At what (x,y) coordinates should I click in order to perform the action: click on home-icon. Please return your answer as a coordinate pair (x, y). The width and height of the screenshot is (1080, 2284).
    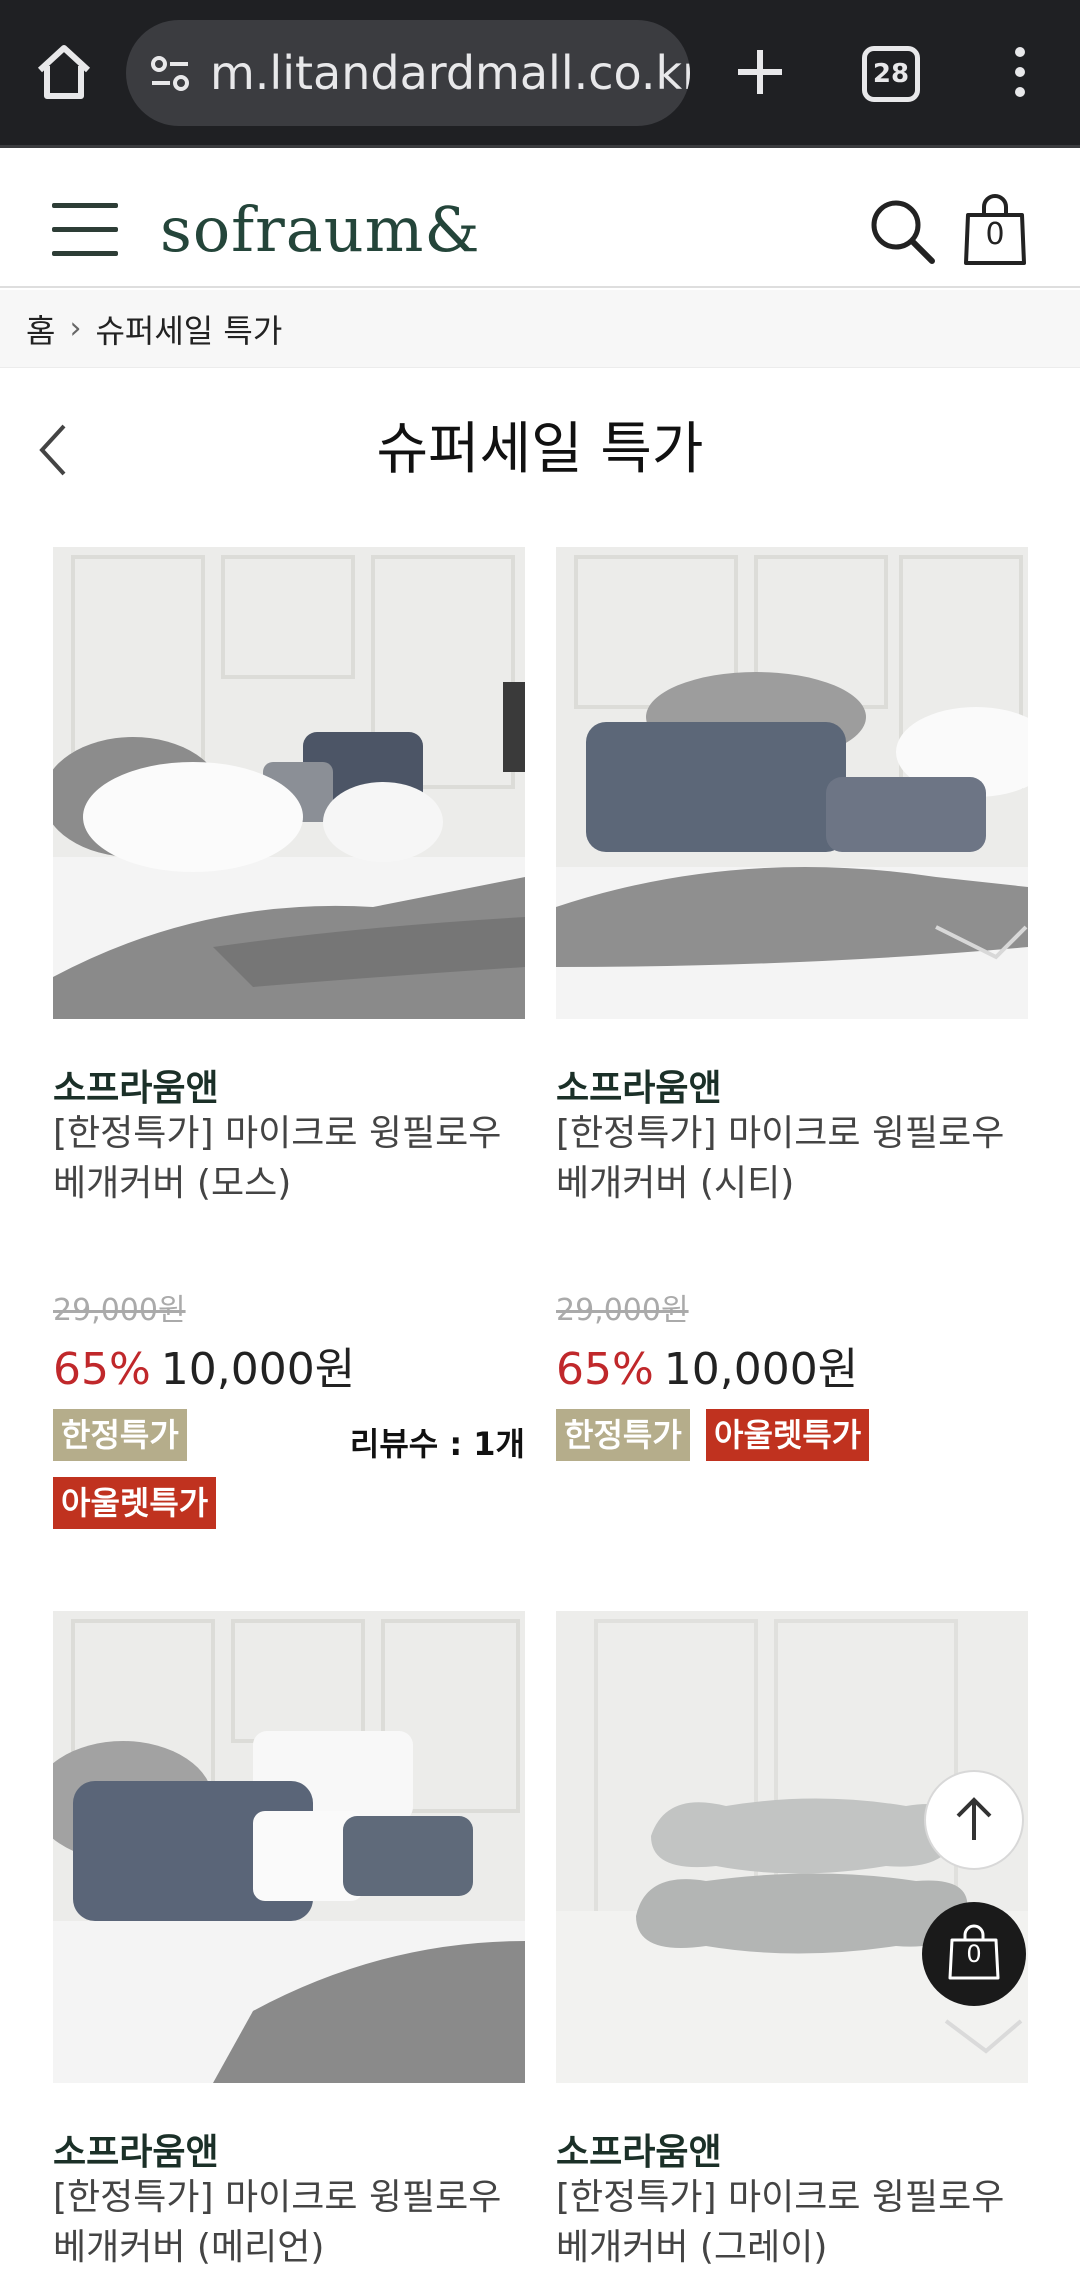
    Looking at the image, I should click on (64, 72).